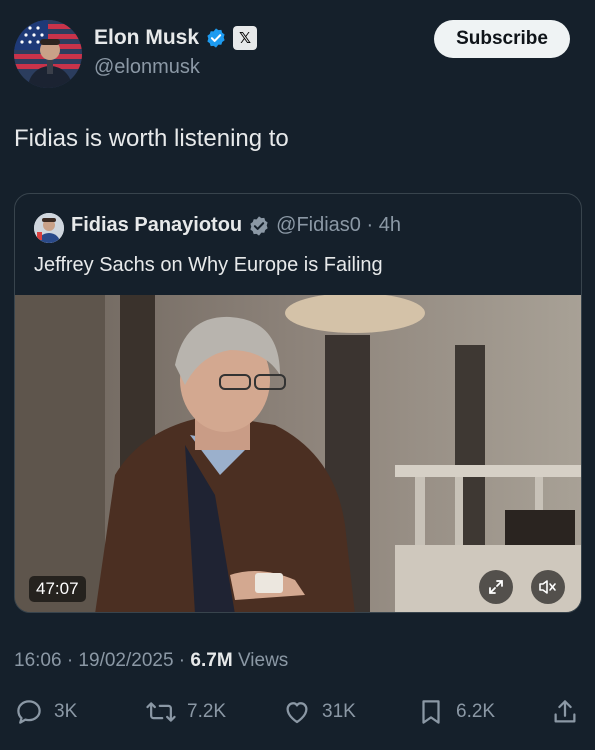 This screenshot has width=595, height=750. Describe the element at coordinates (260, 660) in the screenshot. I see `views-label: Views` at that location.